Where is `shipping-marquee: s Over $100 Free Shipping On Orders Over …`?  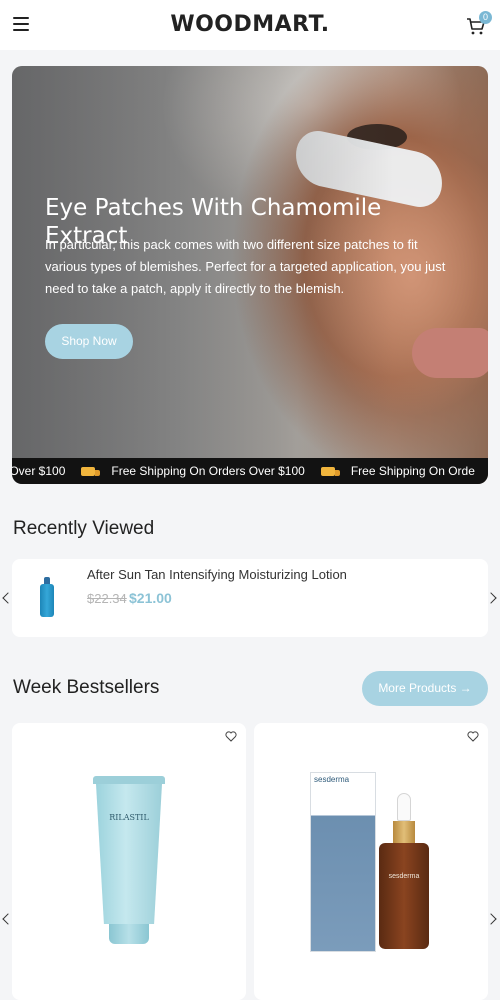
shipping-marquee: s Over $100 Free Shipping On Orders Over … is located at coordinates (250, 471).